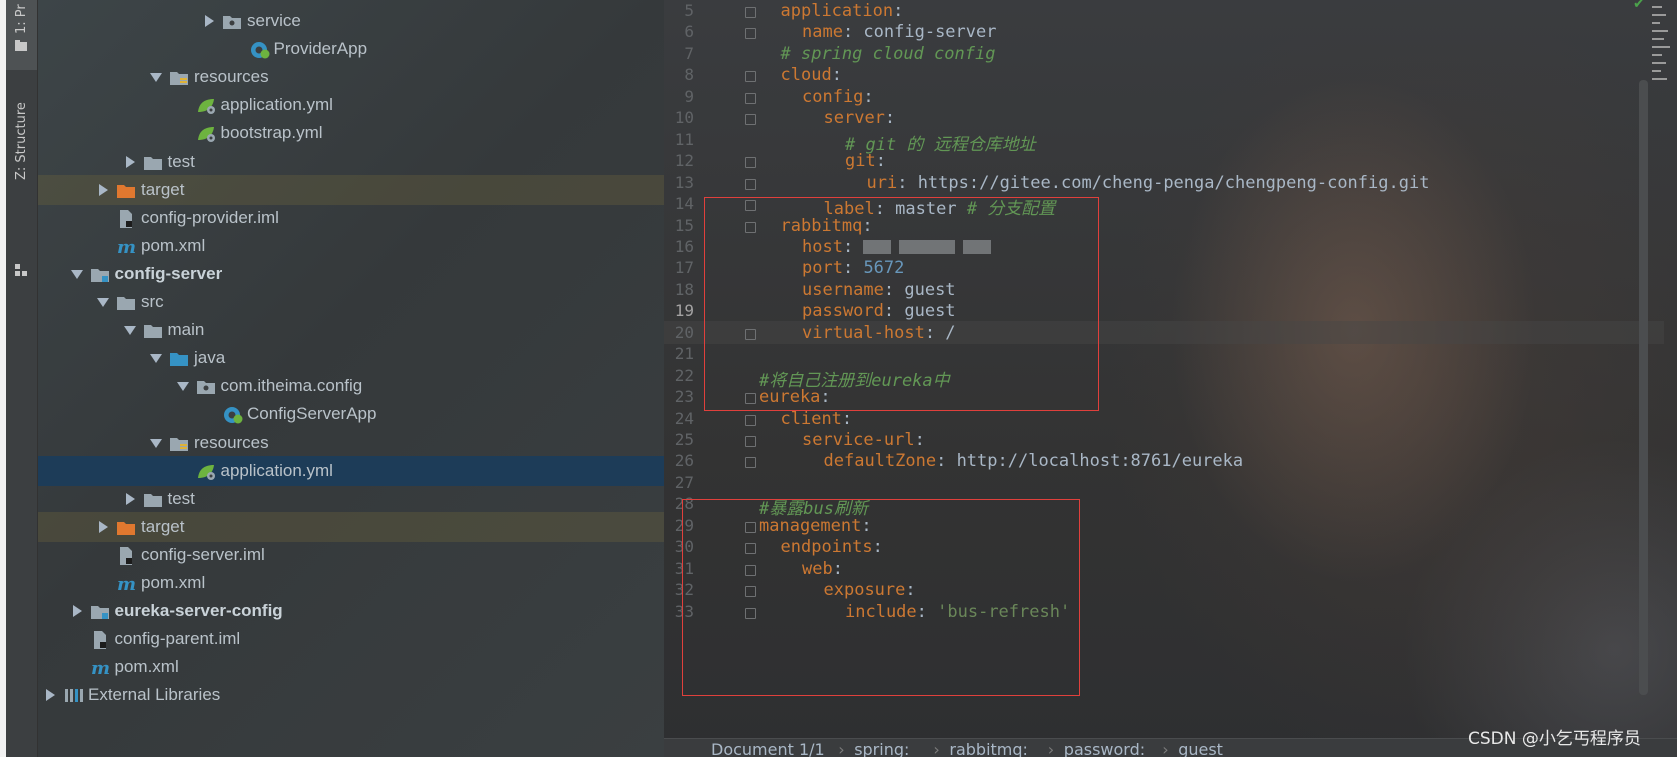 This screenshot has width=1677, height=757. Describe the element at coordinates (186, 330) in the screenshot. I see `tree-row-label: main` at that location.